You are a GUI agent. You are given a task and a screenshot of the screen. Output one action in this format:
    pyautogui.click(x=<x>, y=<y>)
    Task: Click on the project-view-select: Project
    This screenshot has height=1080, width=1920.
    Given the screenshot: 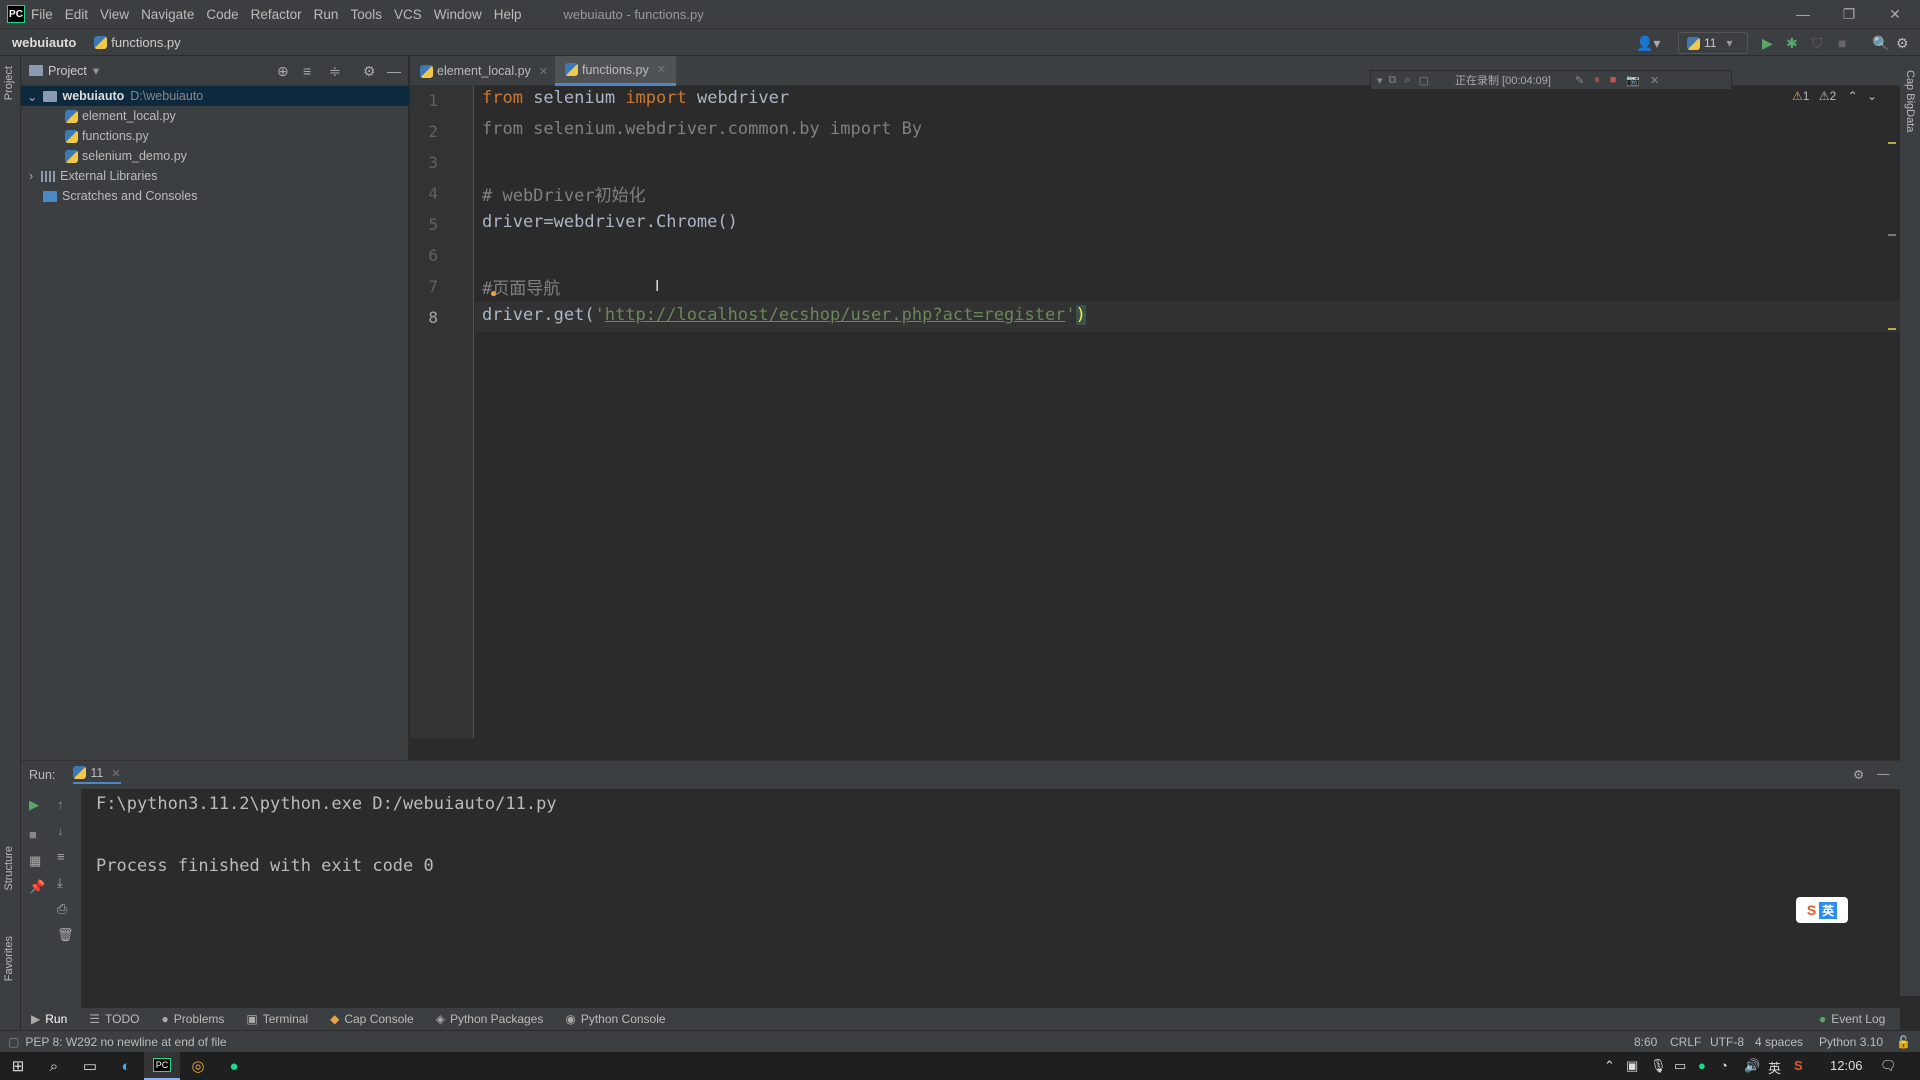 What is the action you would take?
    pyautogui.click(x=67, y=71)
    